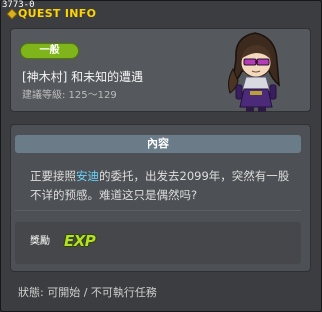 Image resolution: width=322 pixels, height=312 pixels. I want to click on content-header: 內容, so click(158, 144).